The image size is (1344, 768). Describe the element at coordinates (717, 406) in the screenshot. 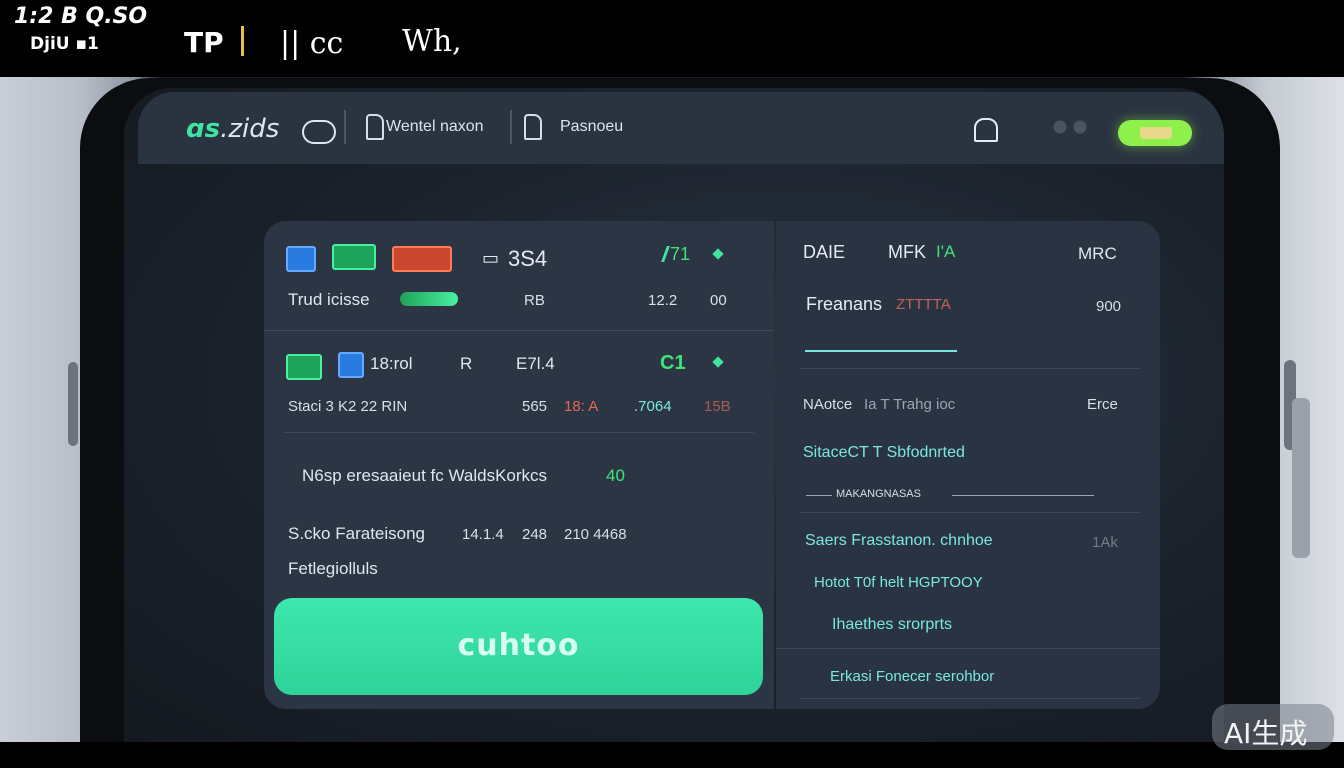

I see `row4-value-4: 15B` at that location.